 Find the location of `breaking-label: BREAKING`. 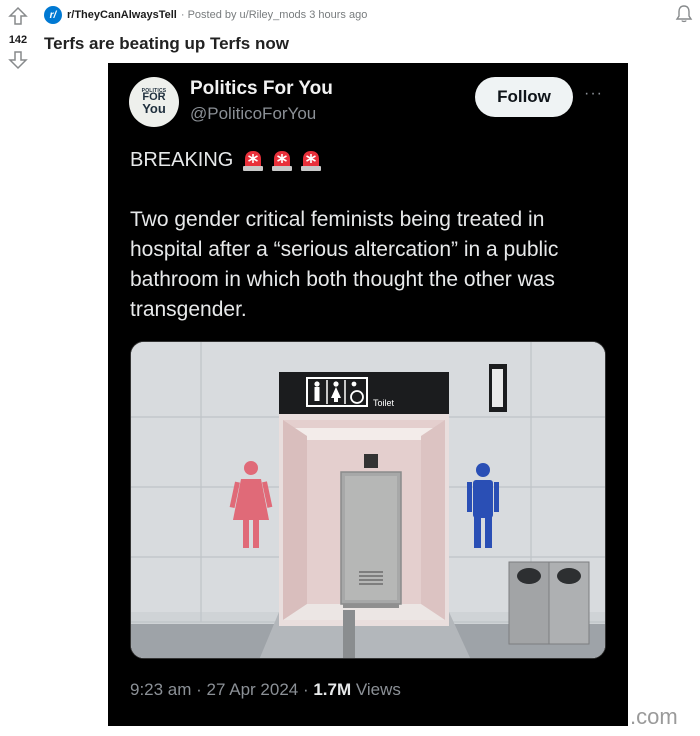

breaking-label: BREAKING is located at coordinates (182, 159).